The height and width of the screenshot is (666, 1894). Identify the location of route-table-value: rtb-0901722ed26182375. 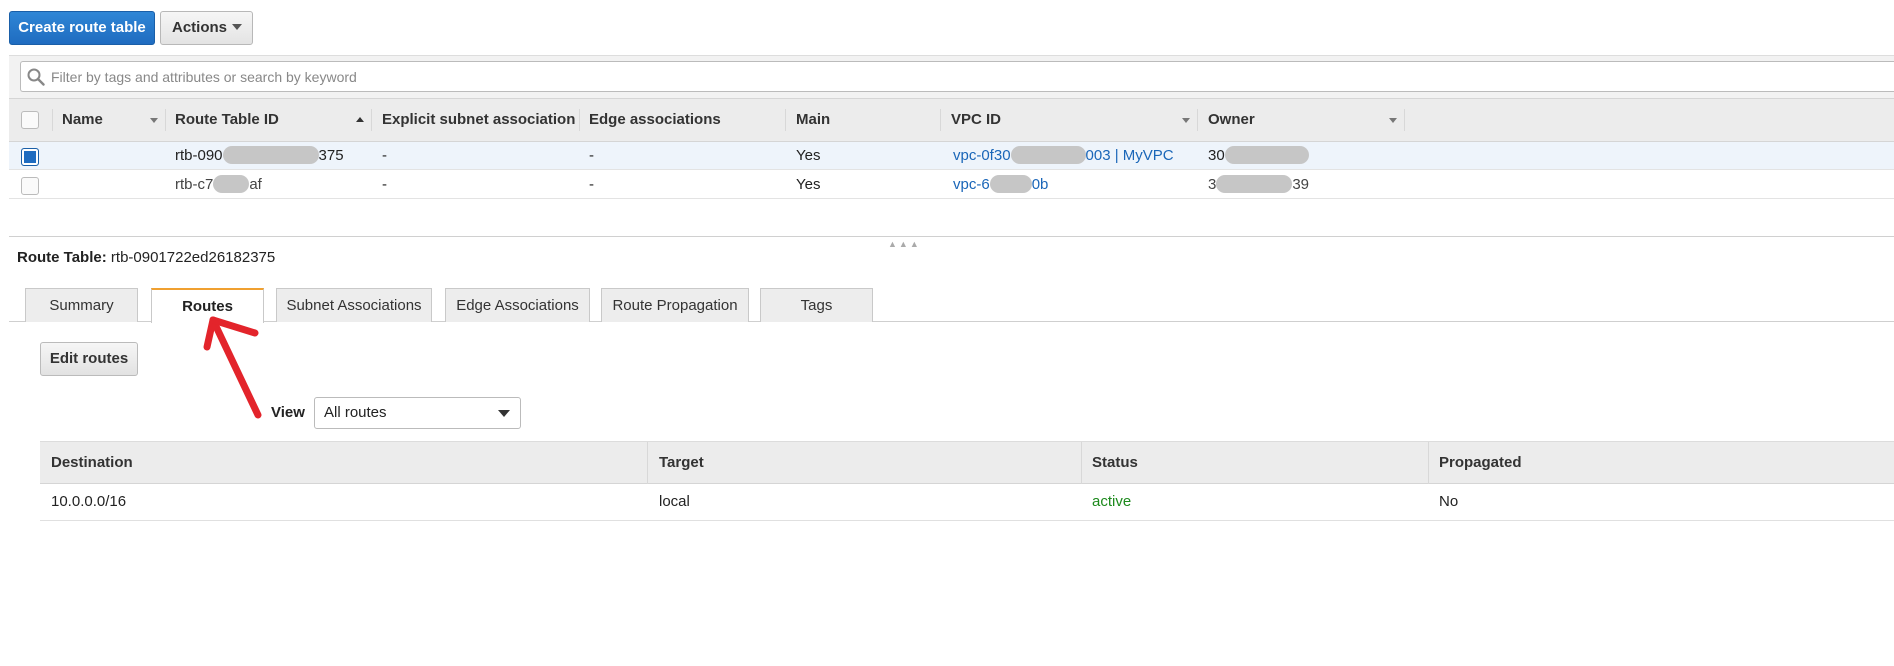
(193, 257).